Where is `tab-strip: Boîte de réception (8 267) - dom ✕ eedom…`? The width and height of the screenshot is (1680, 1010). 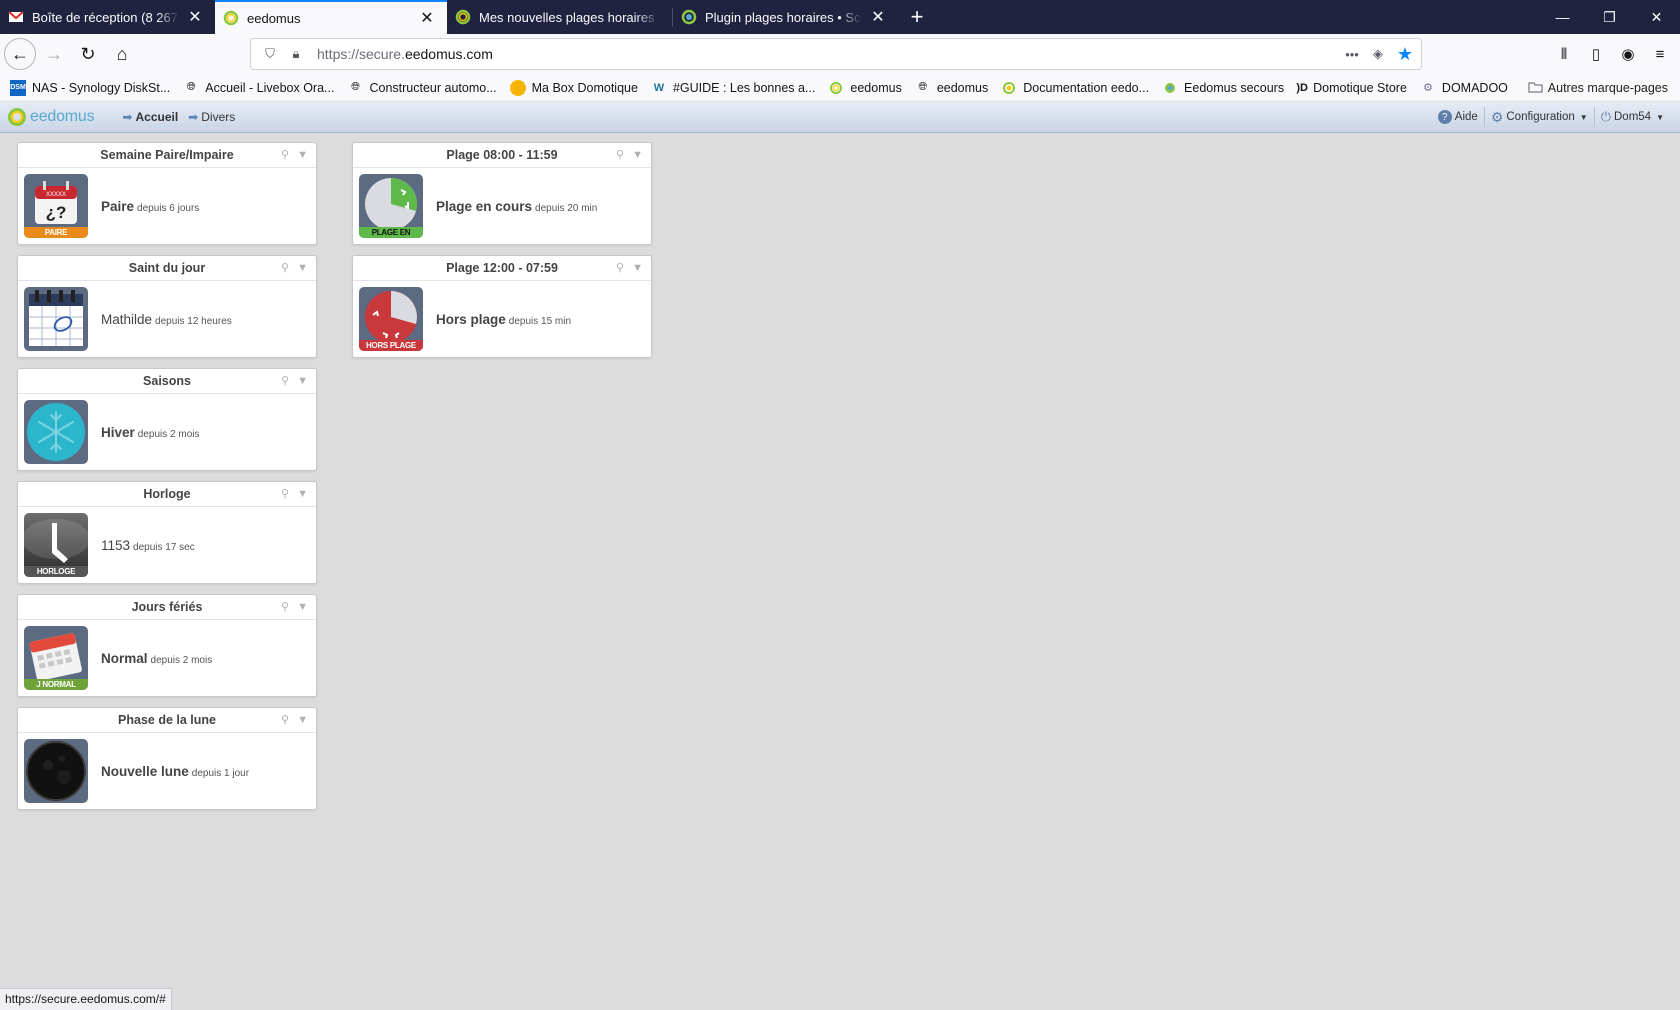
tab-strip: Boîte de réception (8 267) - dom ✕ eedom… is located at coordinates (840, 17).